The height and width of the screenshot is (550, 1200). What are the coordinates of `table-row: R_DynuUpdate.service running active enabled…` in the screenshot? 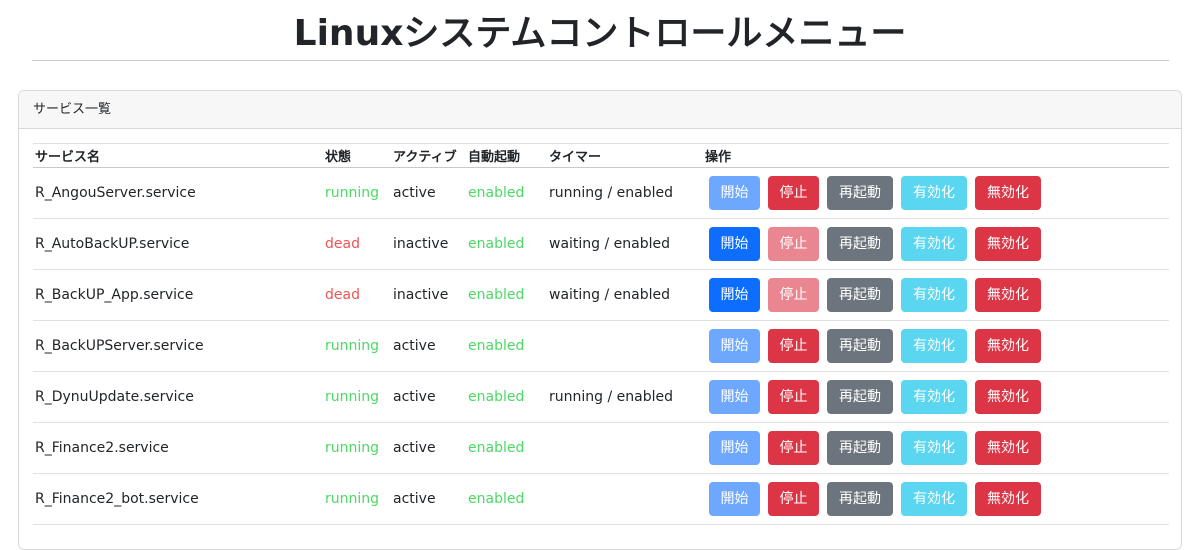 It's located at (601, 397).